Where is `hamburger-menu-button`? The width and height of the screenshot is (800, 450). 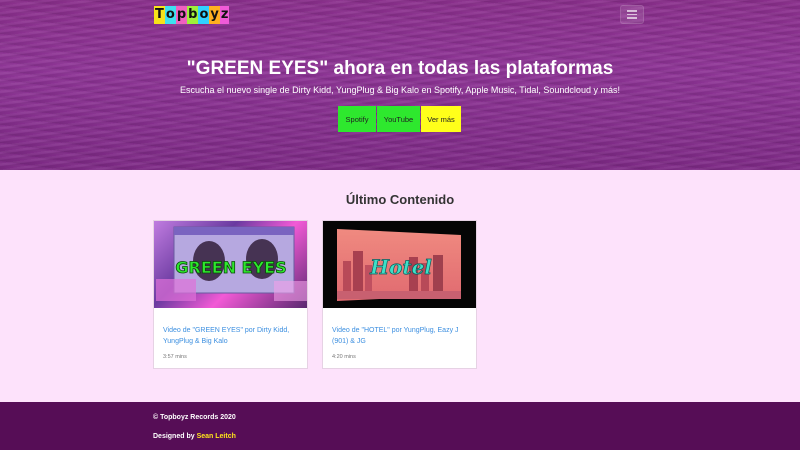 hamburger-menu-button is located at coordinates (632, 14).